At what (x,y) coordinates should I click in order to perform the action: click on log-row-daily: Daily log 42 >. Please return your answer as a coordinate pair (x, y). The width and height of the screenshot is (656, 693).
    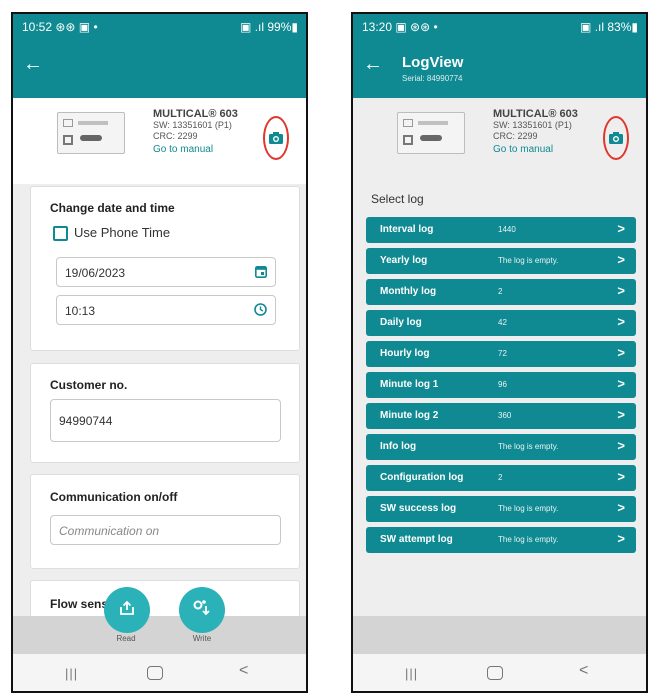
    Looking at the image, I should click on (501, 323).